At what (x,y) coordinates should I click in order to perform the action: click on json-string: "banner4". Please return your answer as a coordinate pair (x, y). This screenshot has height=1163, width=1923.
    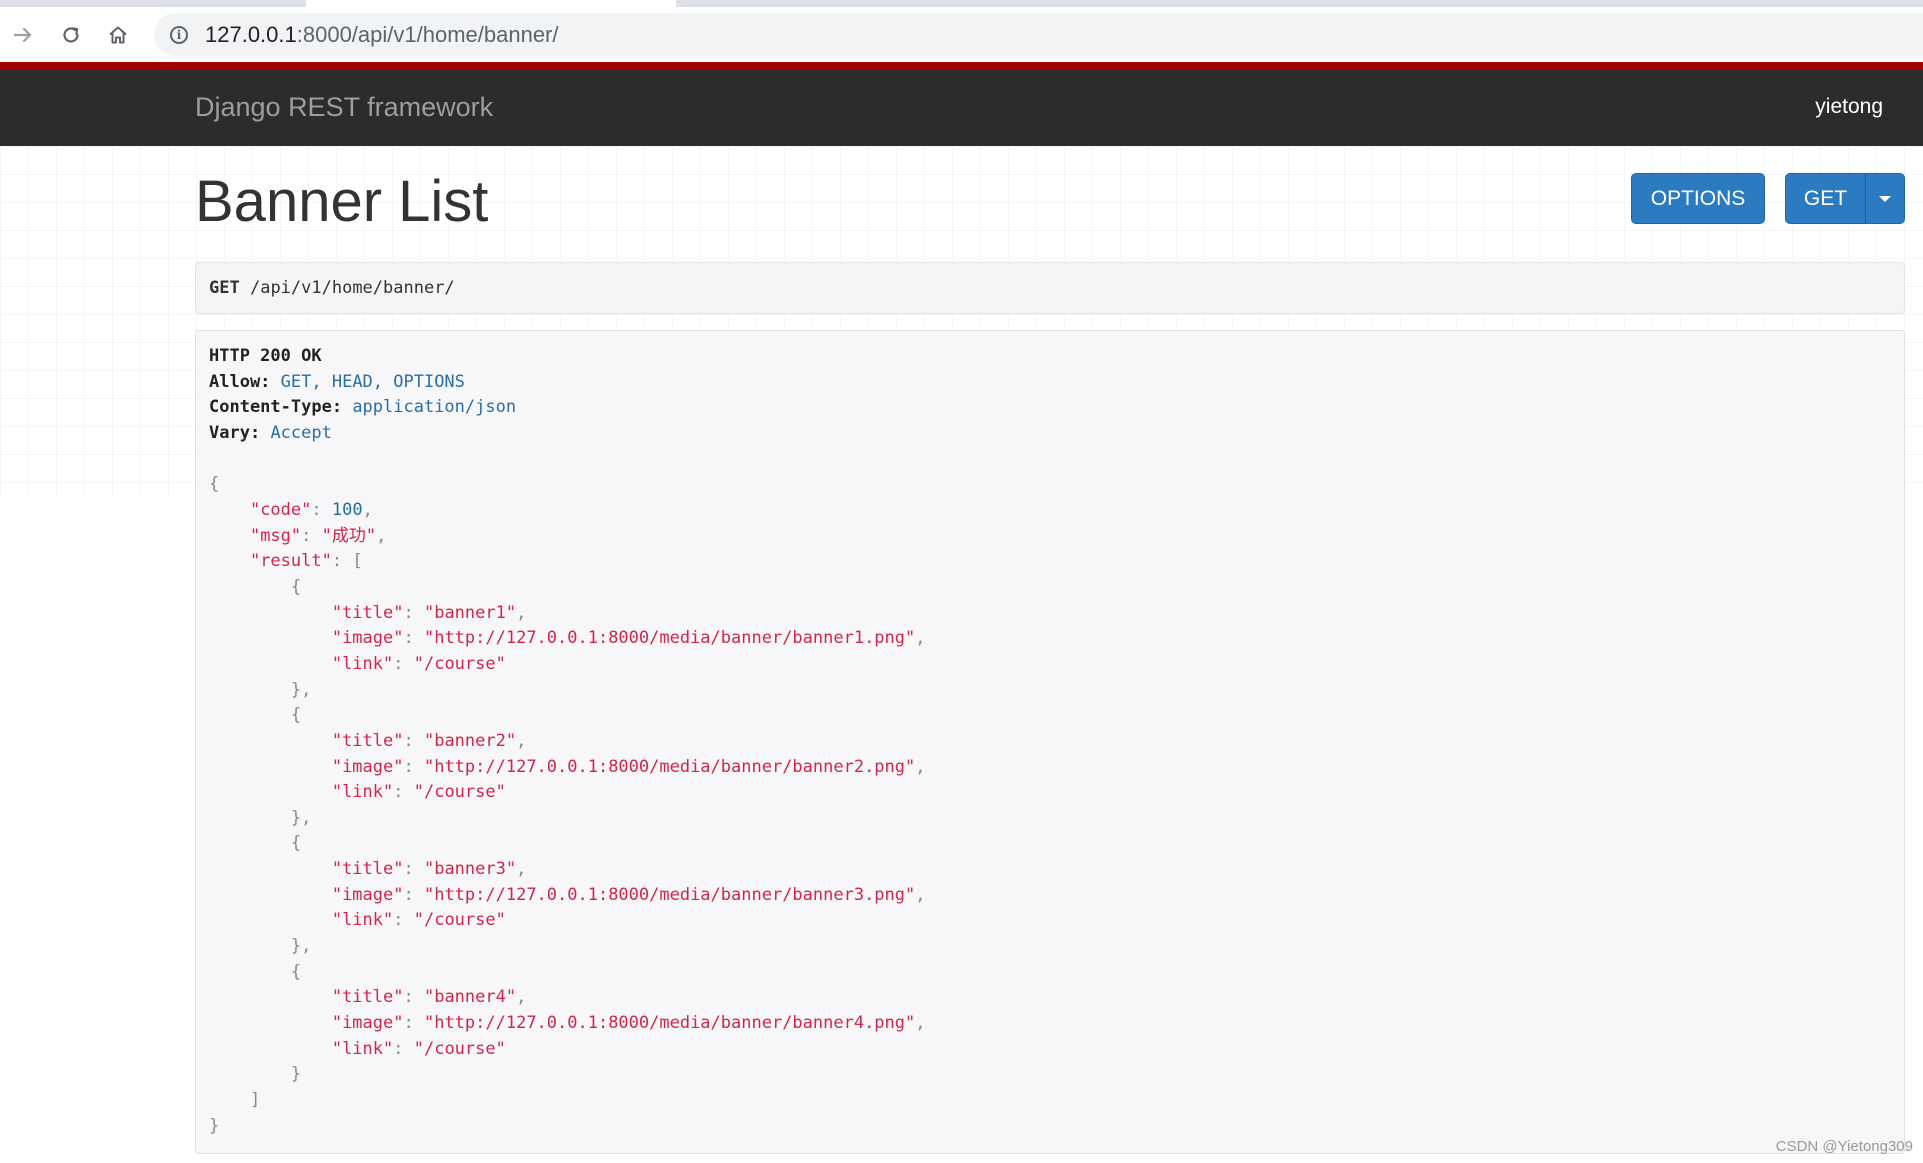
    Looking at the image, I should click on (470, 997).